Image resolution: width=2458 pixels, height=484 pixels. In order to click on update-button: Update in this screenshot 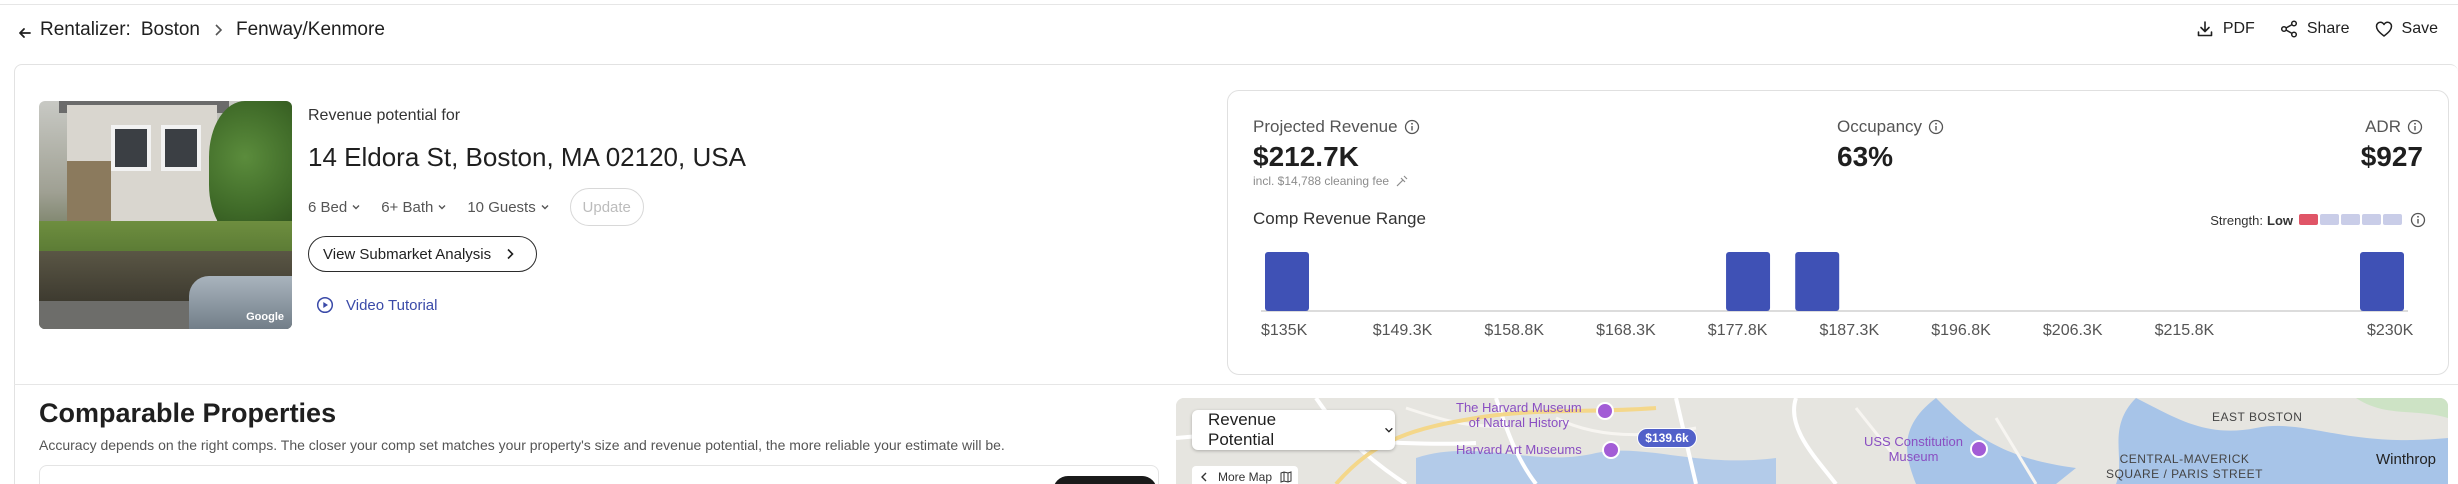, I will do `click(606, 207)`.